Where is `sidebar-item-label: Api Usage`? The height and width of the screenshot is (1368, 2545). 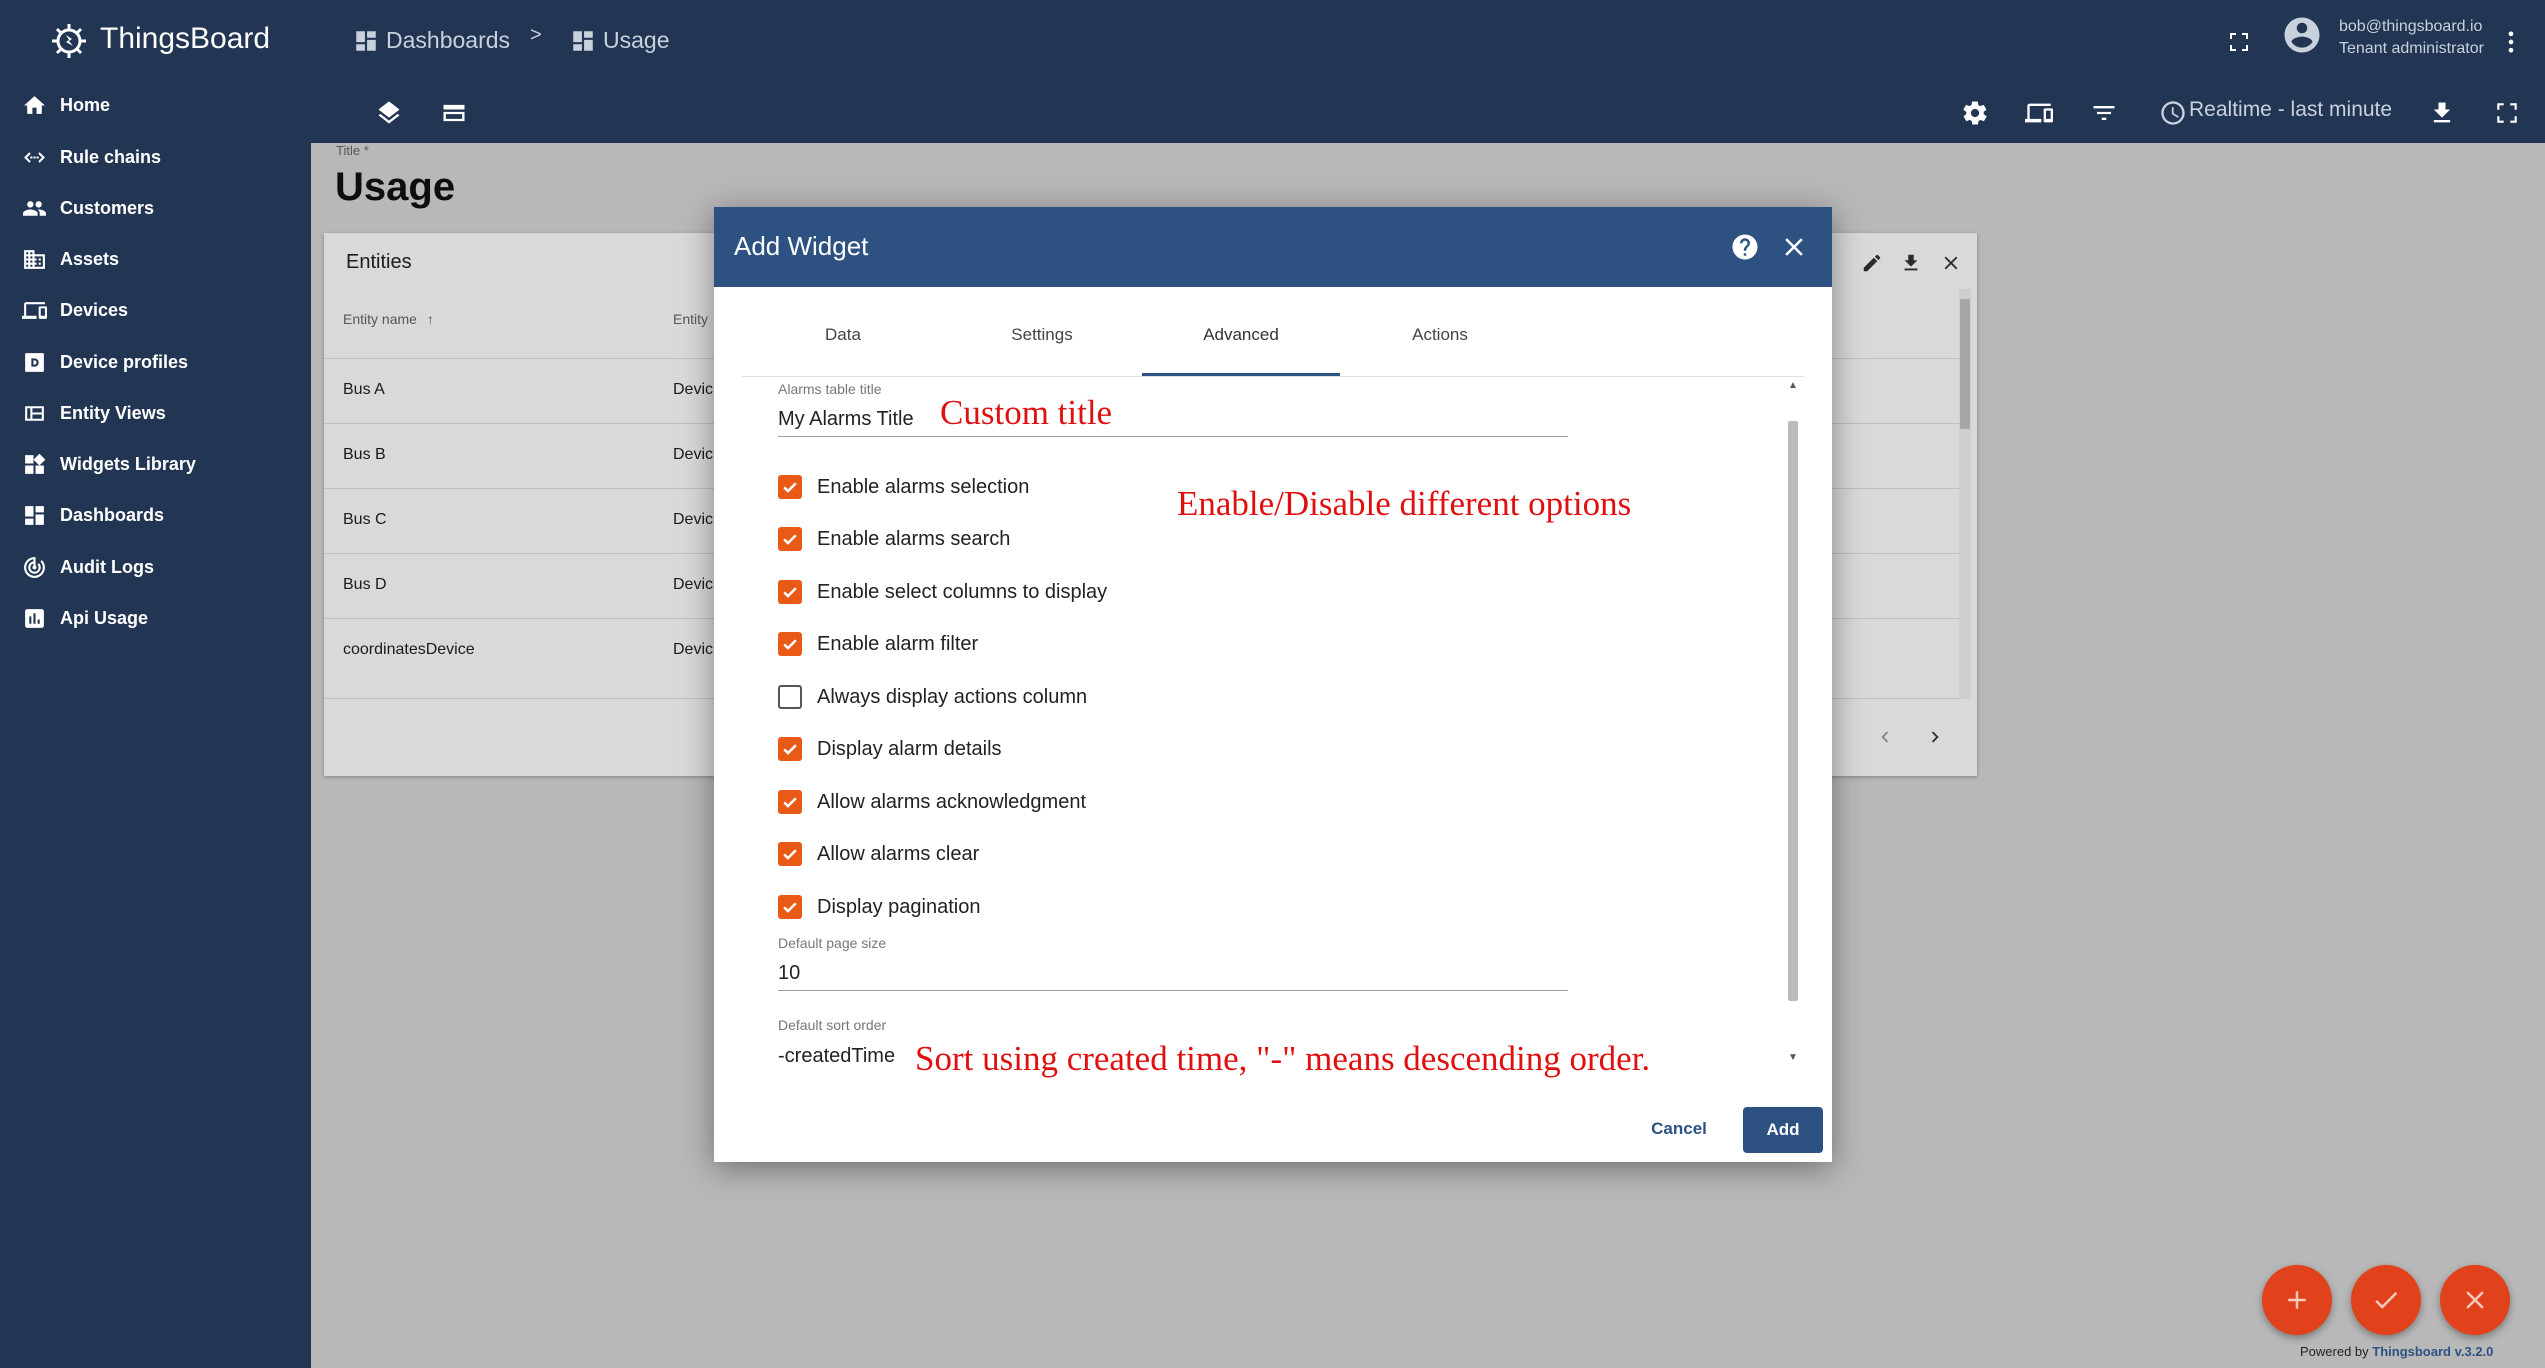
sidebar-item-label: Api Usage is located at coordinates (104, 617).